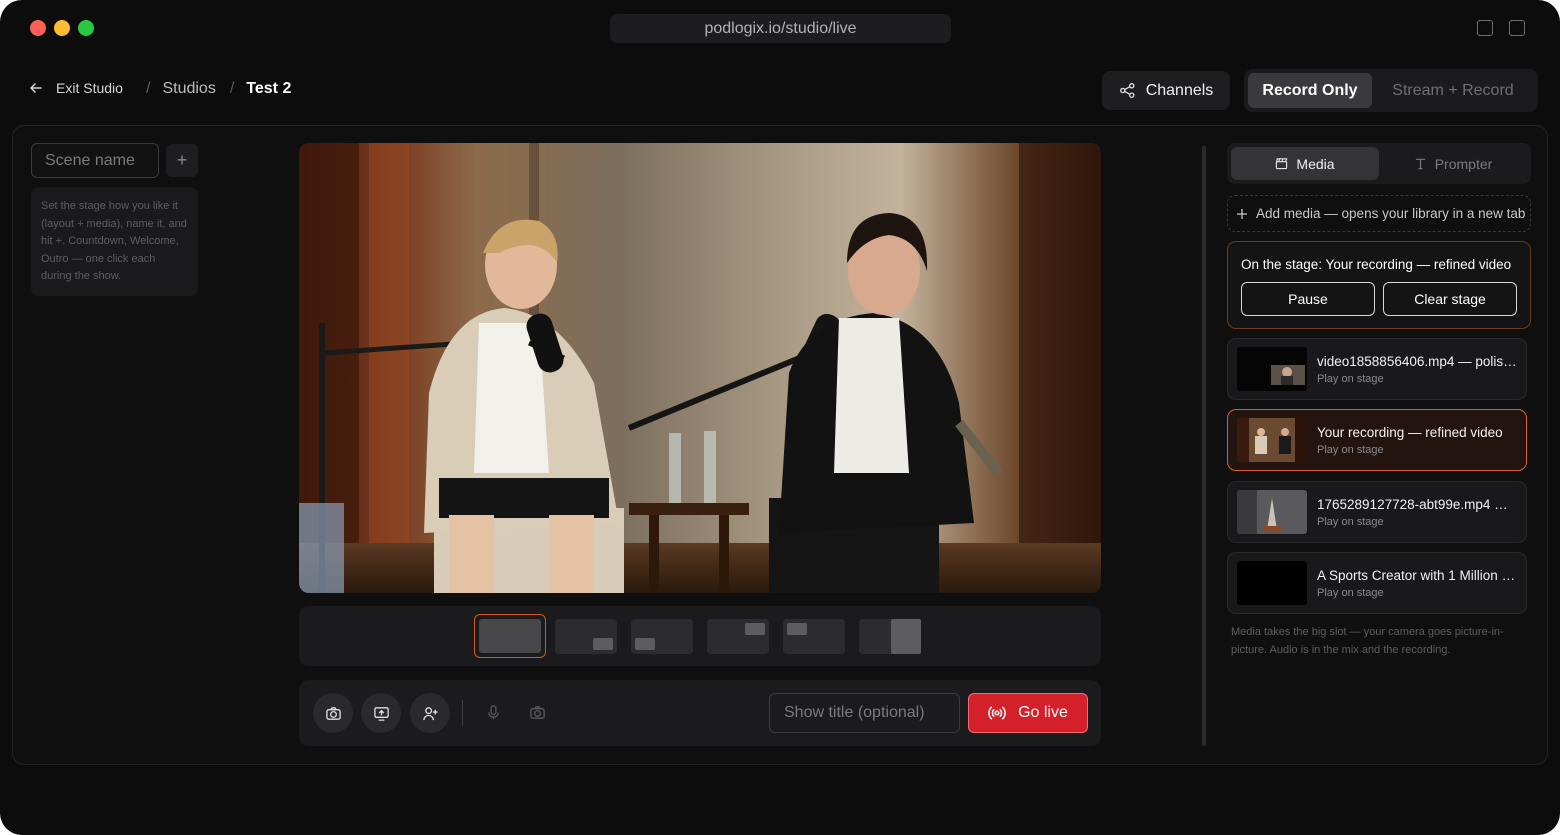 The height and width of the screenshot is (835, 1560). I want to click on maximize-window-button, so click(86, 28).